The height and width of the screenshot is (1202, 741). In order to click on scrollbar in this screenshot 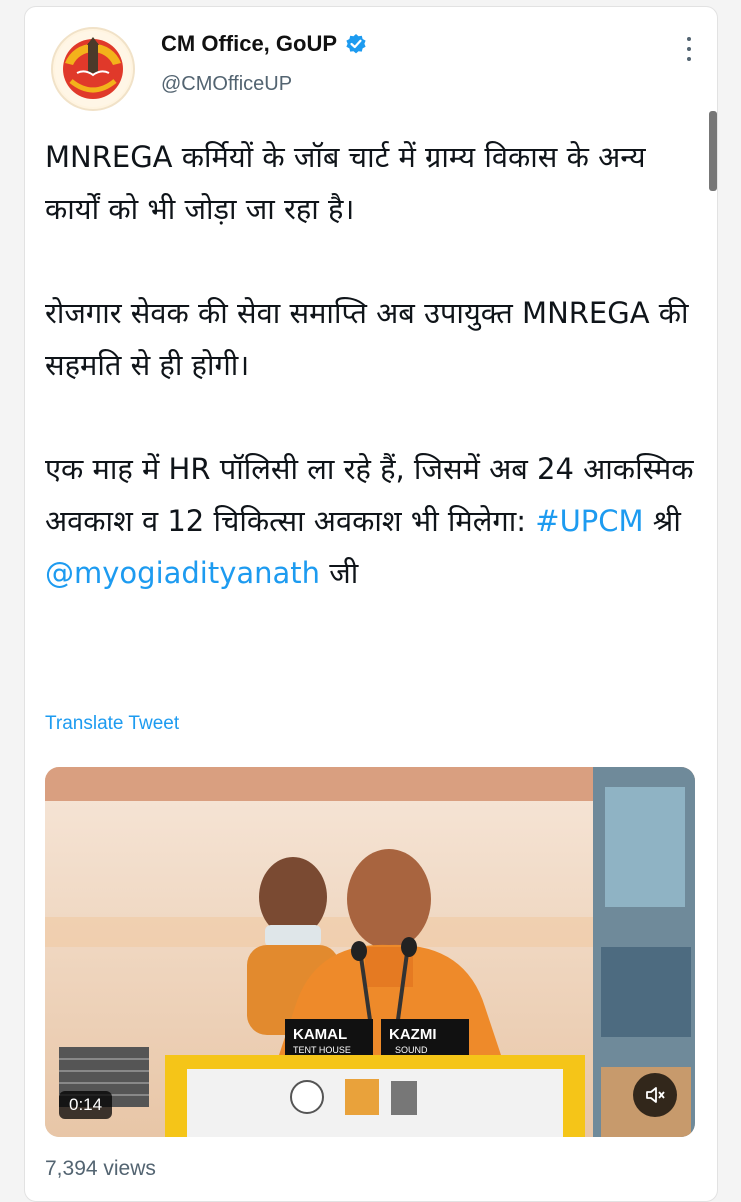, I will do `click(713, 151)`.